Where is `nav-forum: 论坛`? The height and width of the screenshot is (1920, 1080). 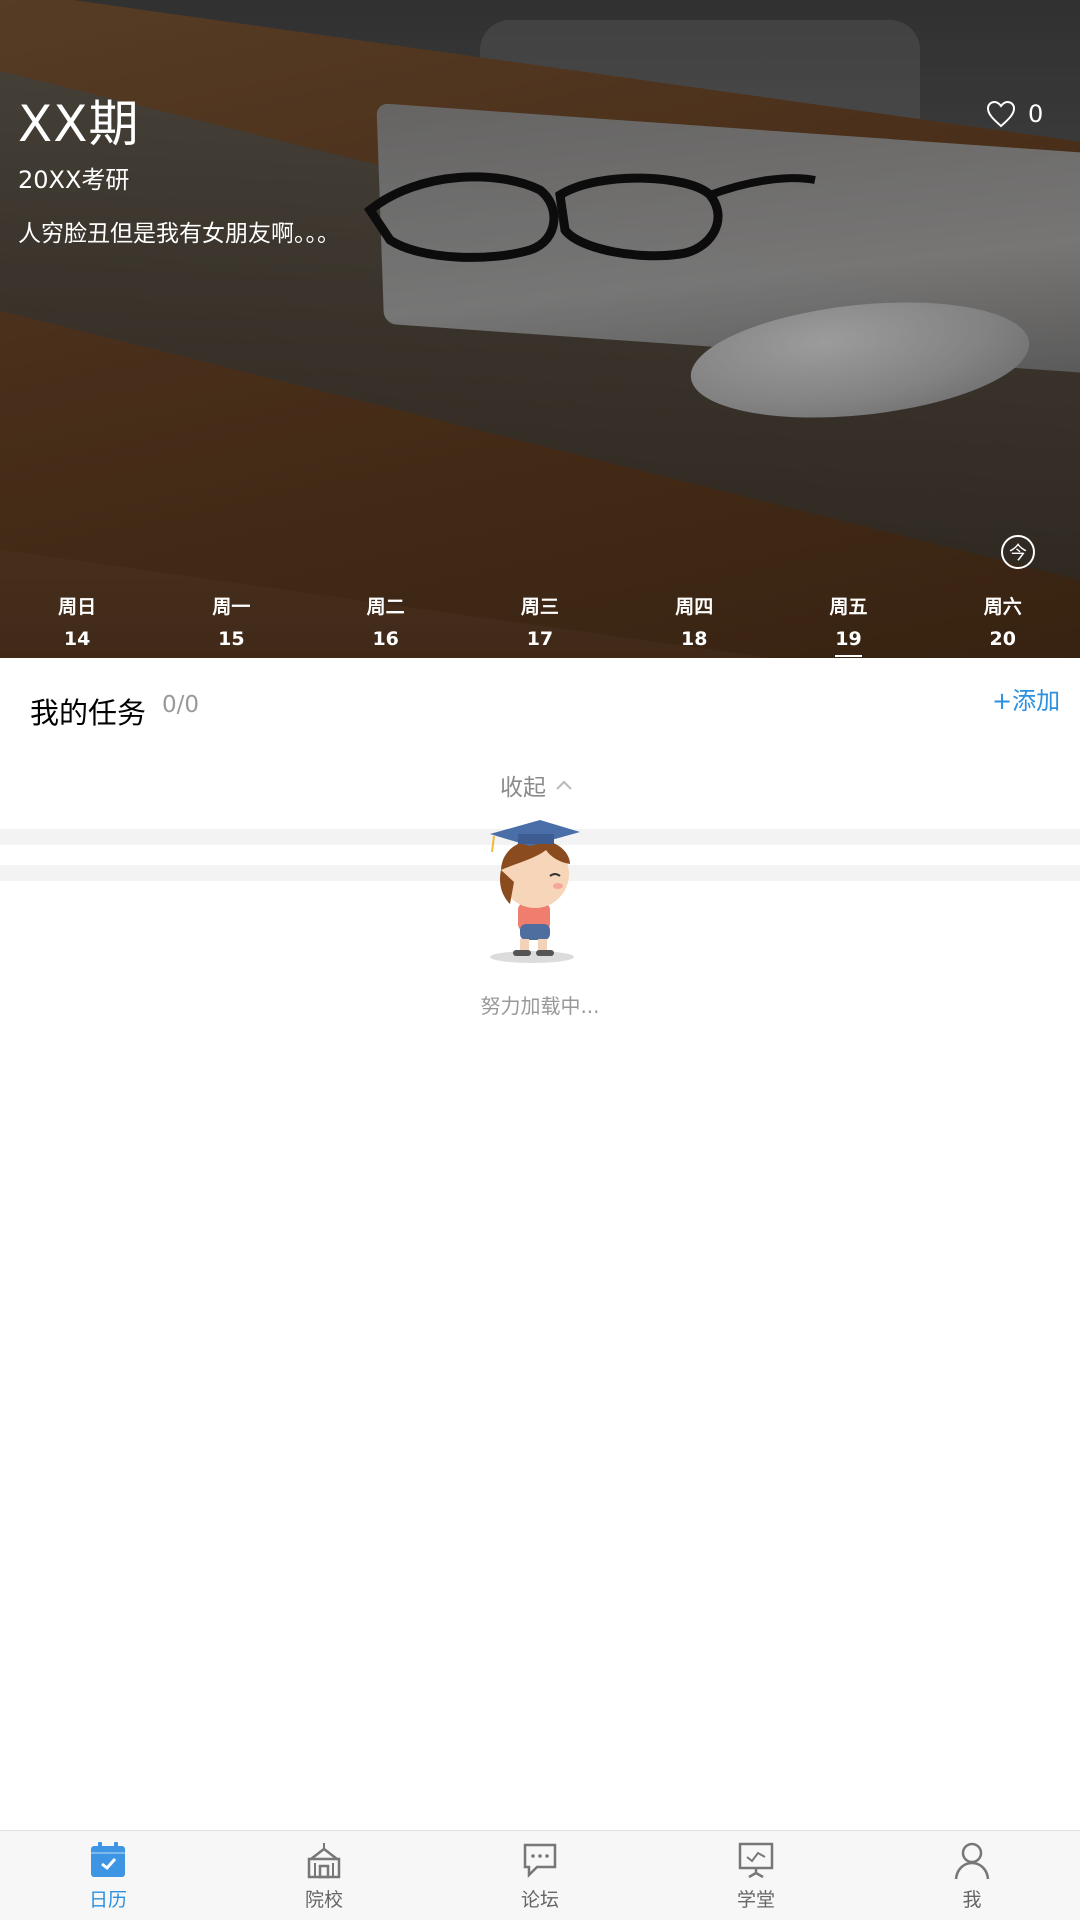 nav-forum: 论坛 is located at coordinates (540, 1875).